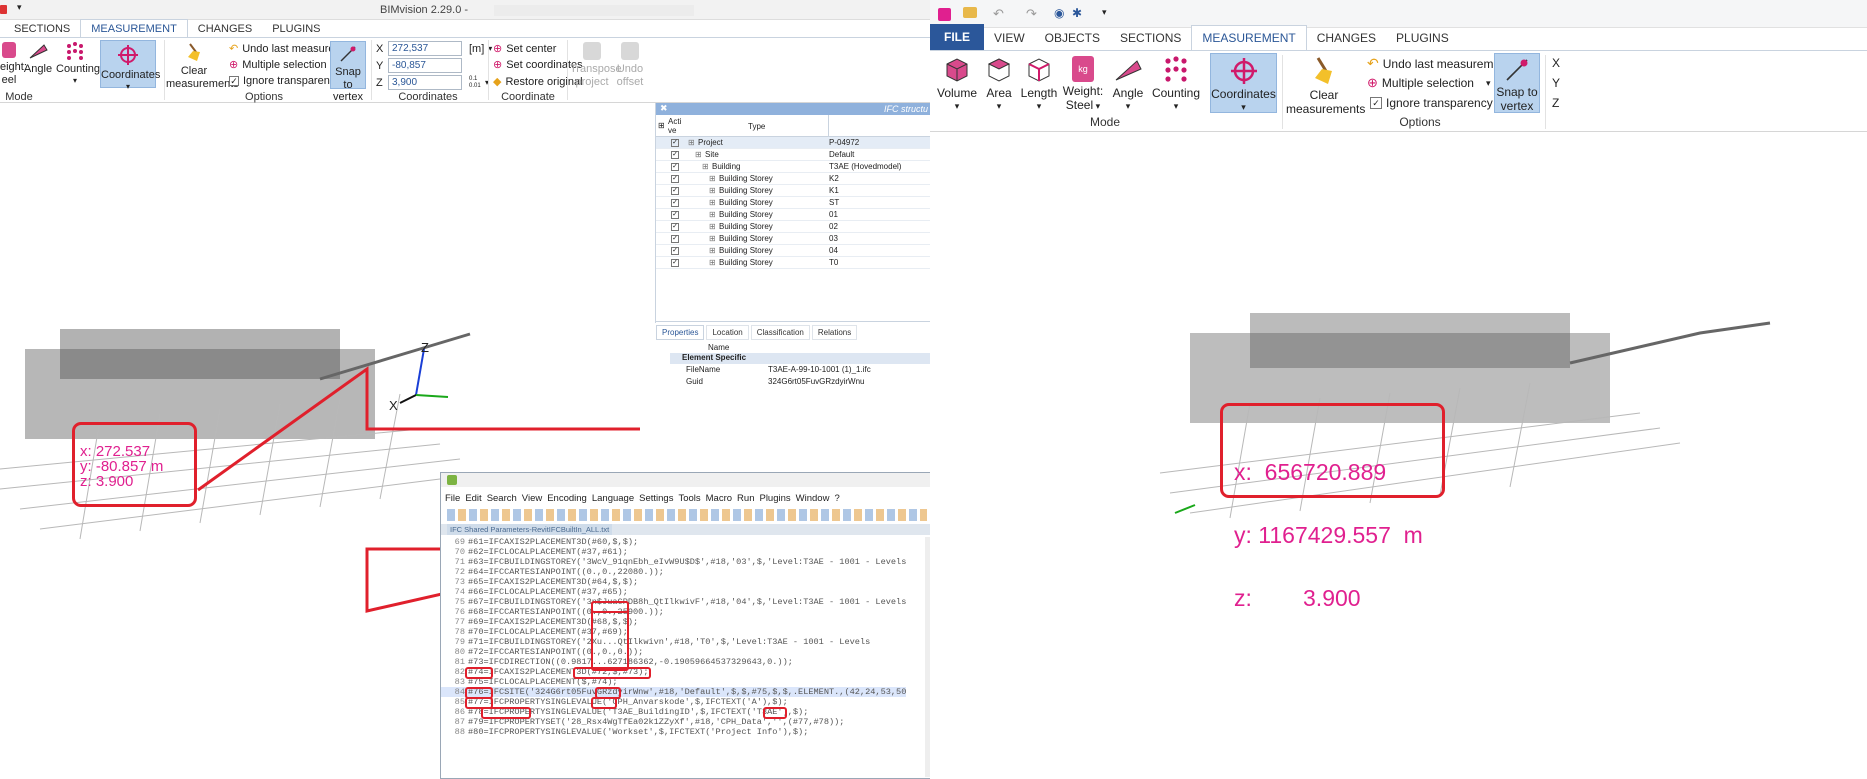  What do you see at coordinates (998, 14) in the screenshot?
I see `undo-icon: ↶` at bounding box center [998, 14].